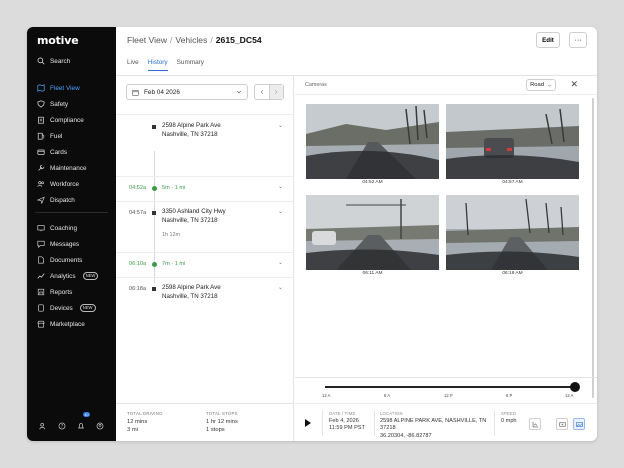  Describe the element at coordinates (222, 426) in the screenshot. I see `total-stops-value: 1 hr 12 mins 1 stops` at that location.